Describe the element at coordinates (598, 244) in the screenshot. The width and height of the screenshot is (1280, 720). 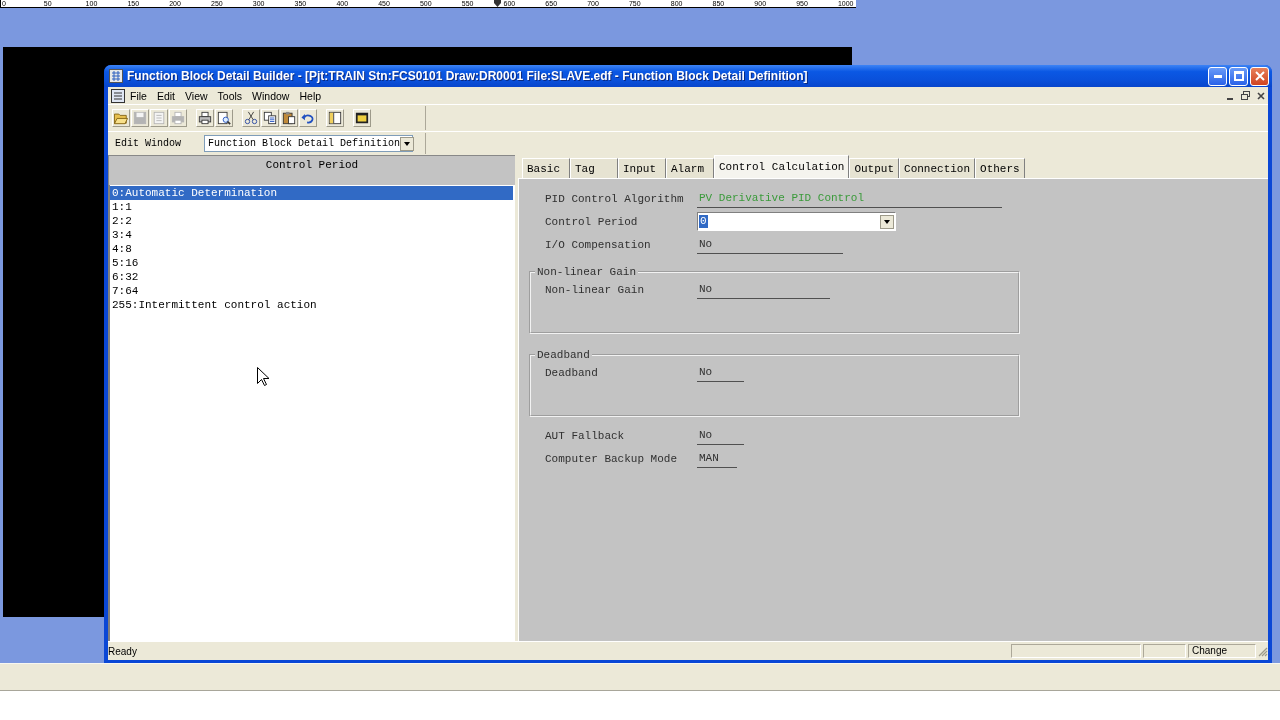
I see `field-label: I/O Compensation` at that location.